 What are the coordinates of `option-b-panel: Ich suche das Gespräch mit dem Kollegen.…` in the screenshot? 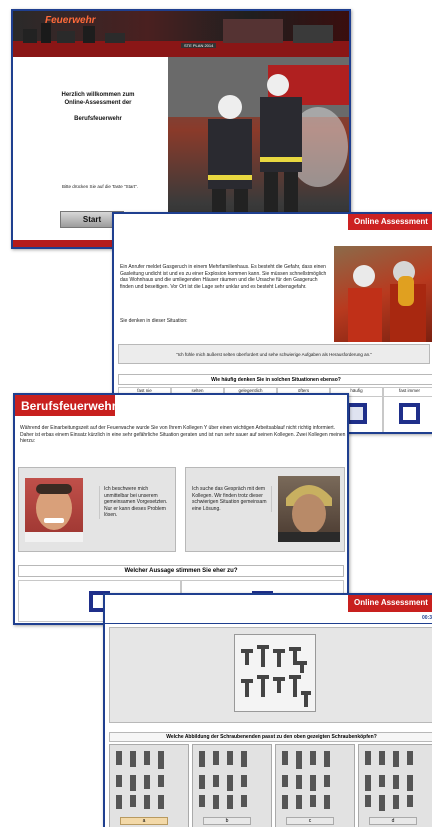 It's located at (265, 509).